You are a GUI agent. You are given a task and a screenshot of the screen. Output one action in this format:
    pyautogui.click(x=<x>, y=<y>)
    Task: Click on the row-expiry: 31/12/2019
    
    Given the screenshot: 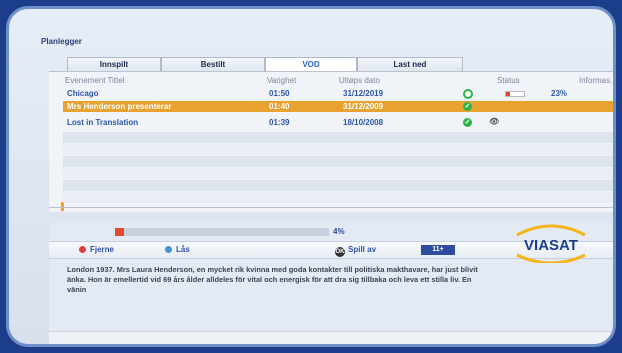 What is the action you would take?
    pyautogui.click(x=363, y=93)
    